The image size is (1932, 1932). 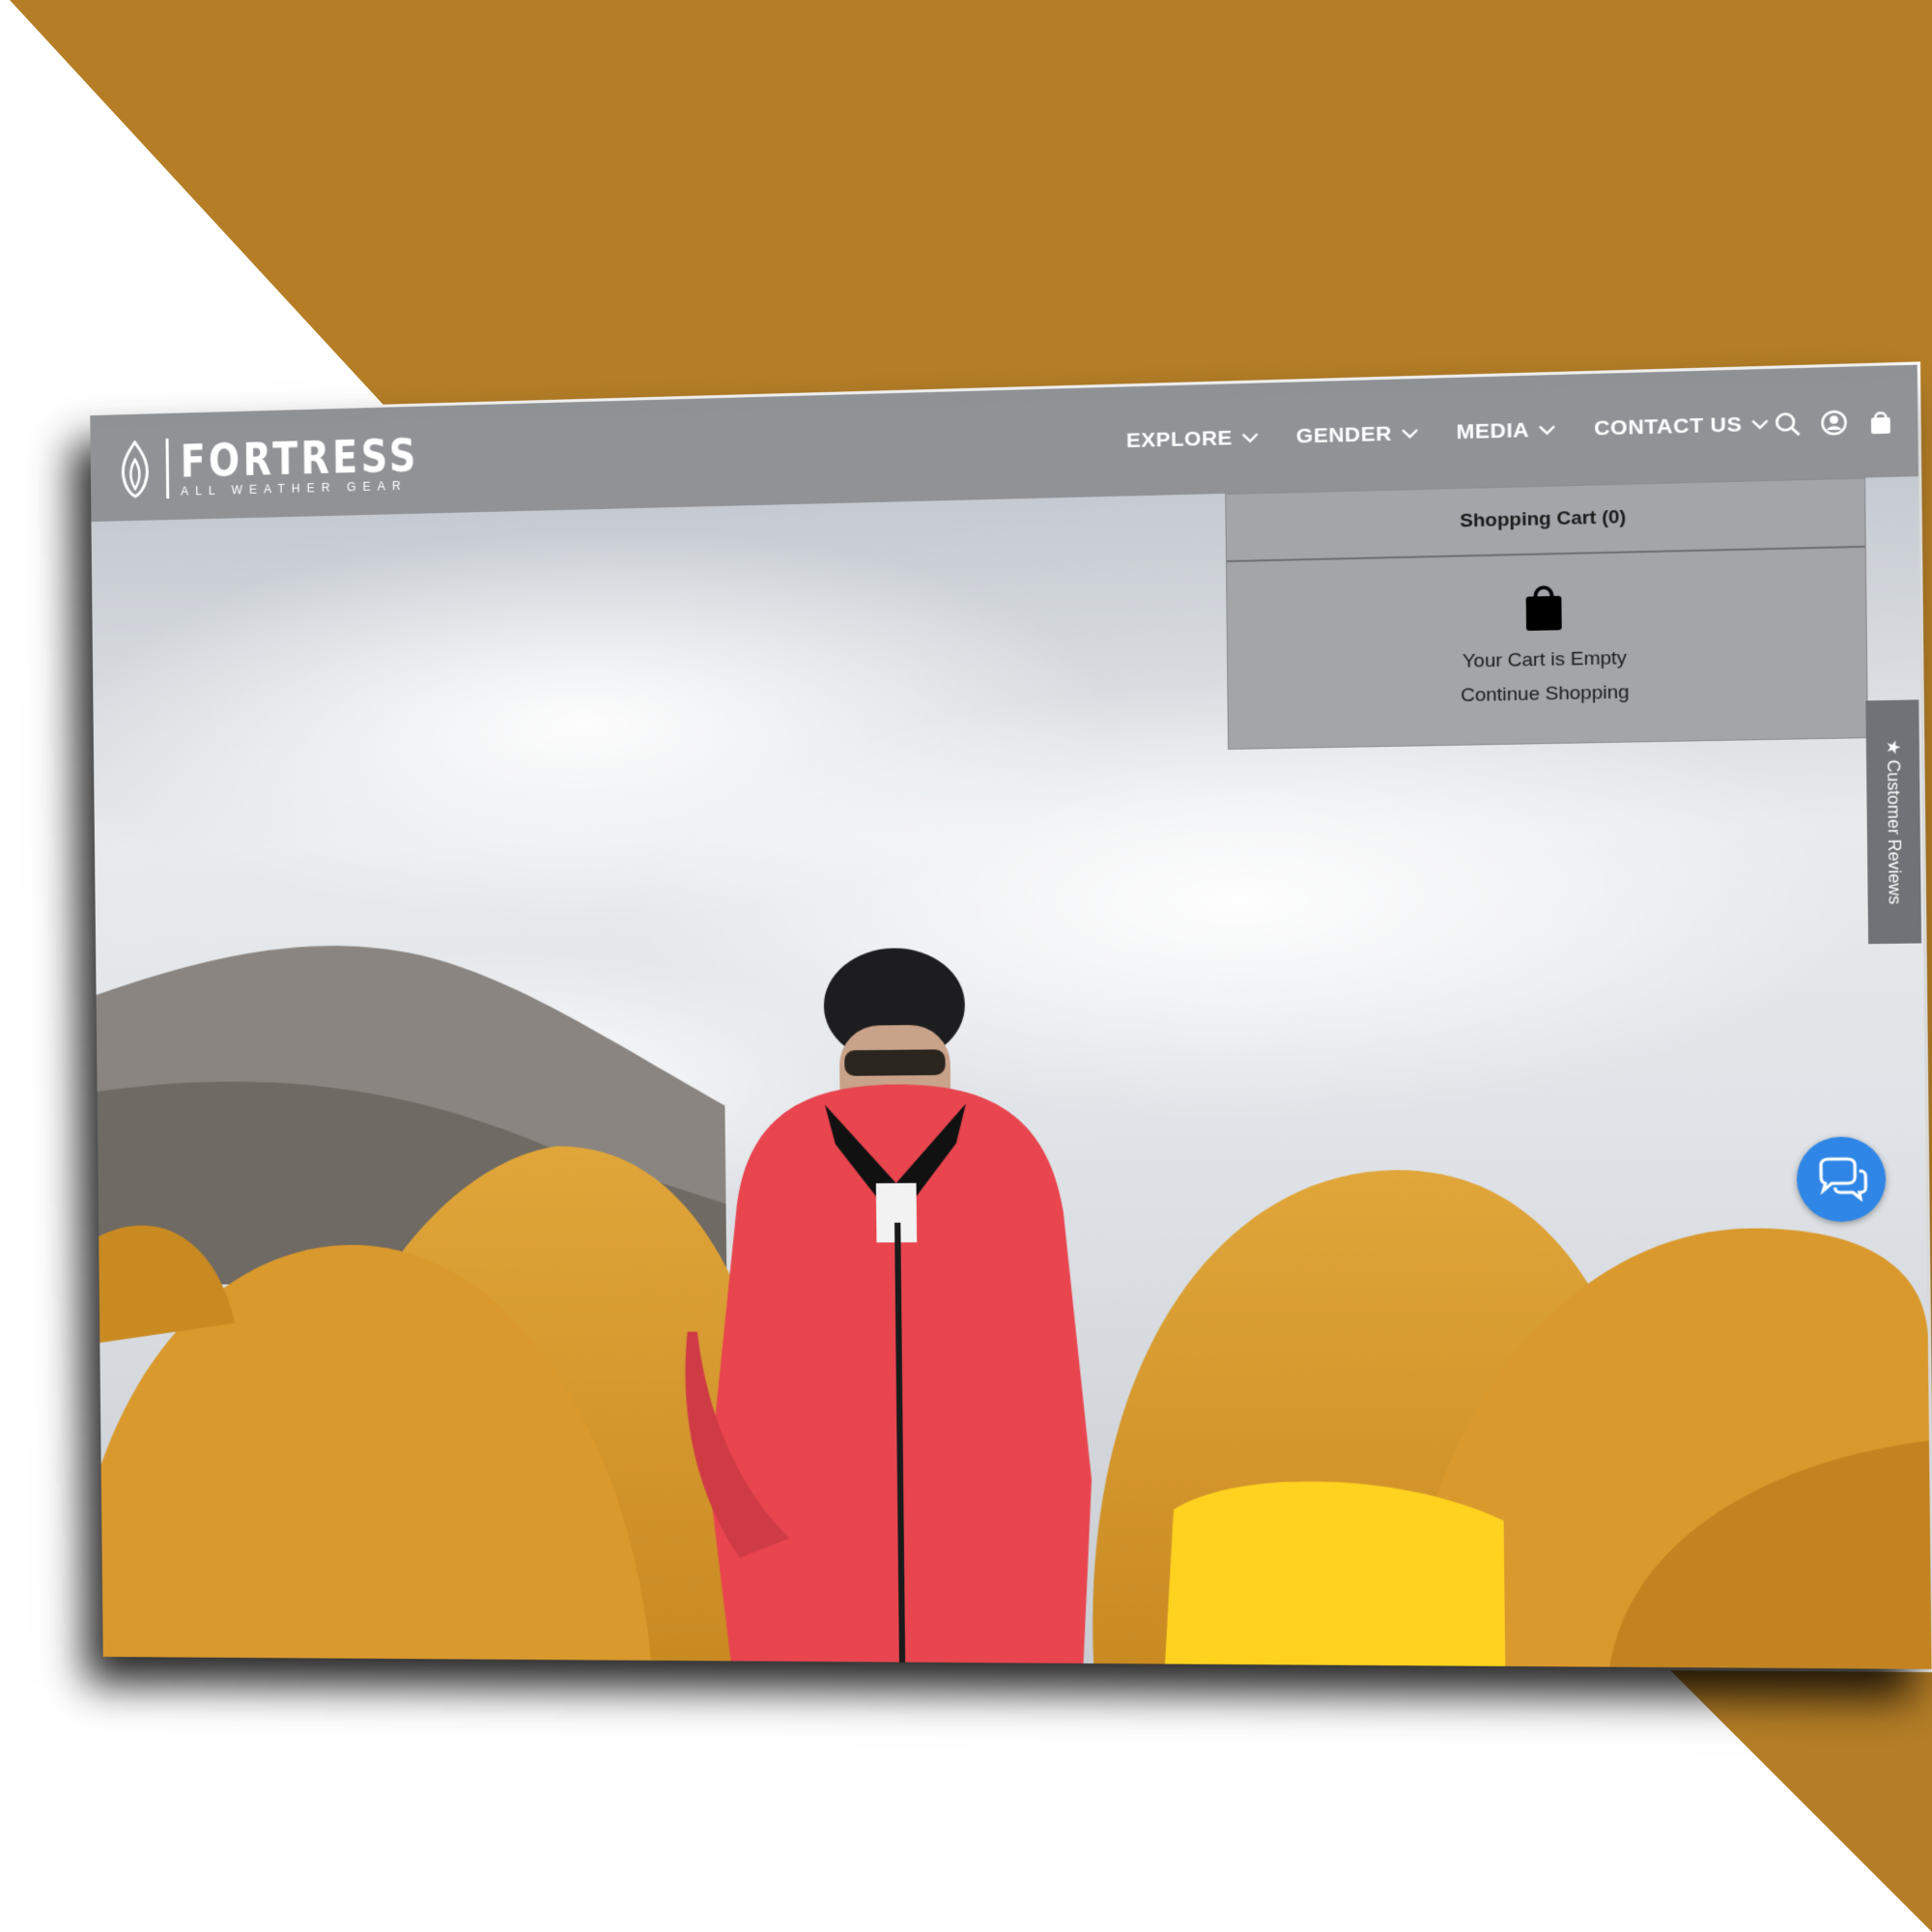 I want to click on flame-logo-icon, so click(x=135, y=469).